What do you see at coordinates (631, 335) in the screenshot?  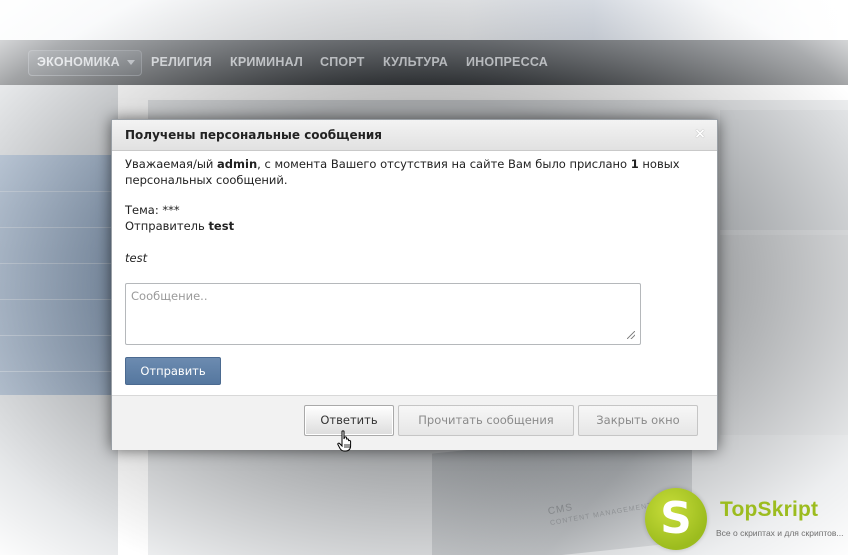 I see `resize-handle-icon` at bounding box center [631, 335].